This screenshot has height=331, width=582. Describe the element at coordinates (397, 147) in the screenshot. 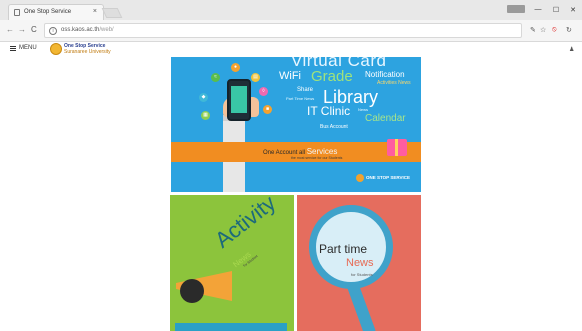

I see `gift-box-icon` at that location.